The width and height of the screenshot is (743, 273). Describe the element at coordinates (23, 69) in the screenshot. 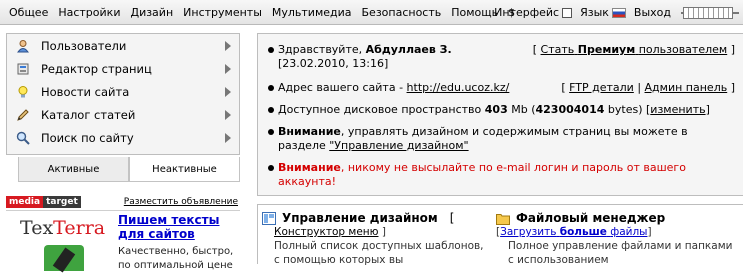

I see `page-editor-icon` at that location.